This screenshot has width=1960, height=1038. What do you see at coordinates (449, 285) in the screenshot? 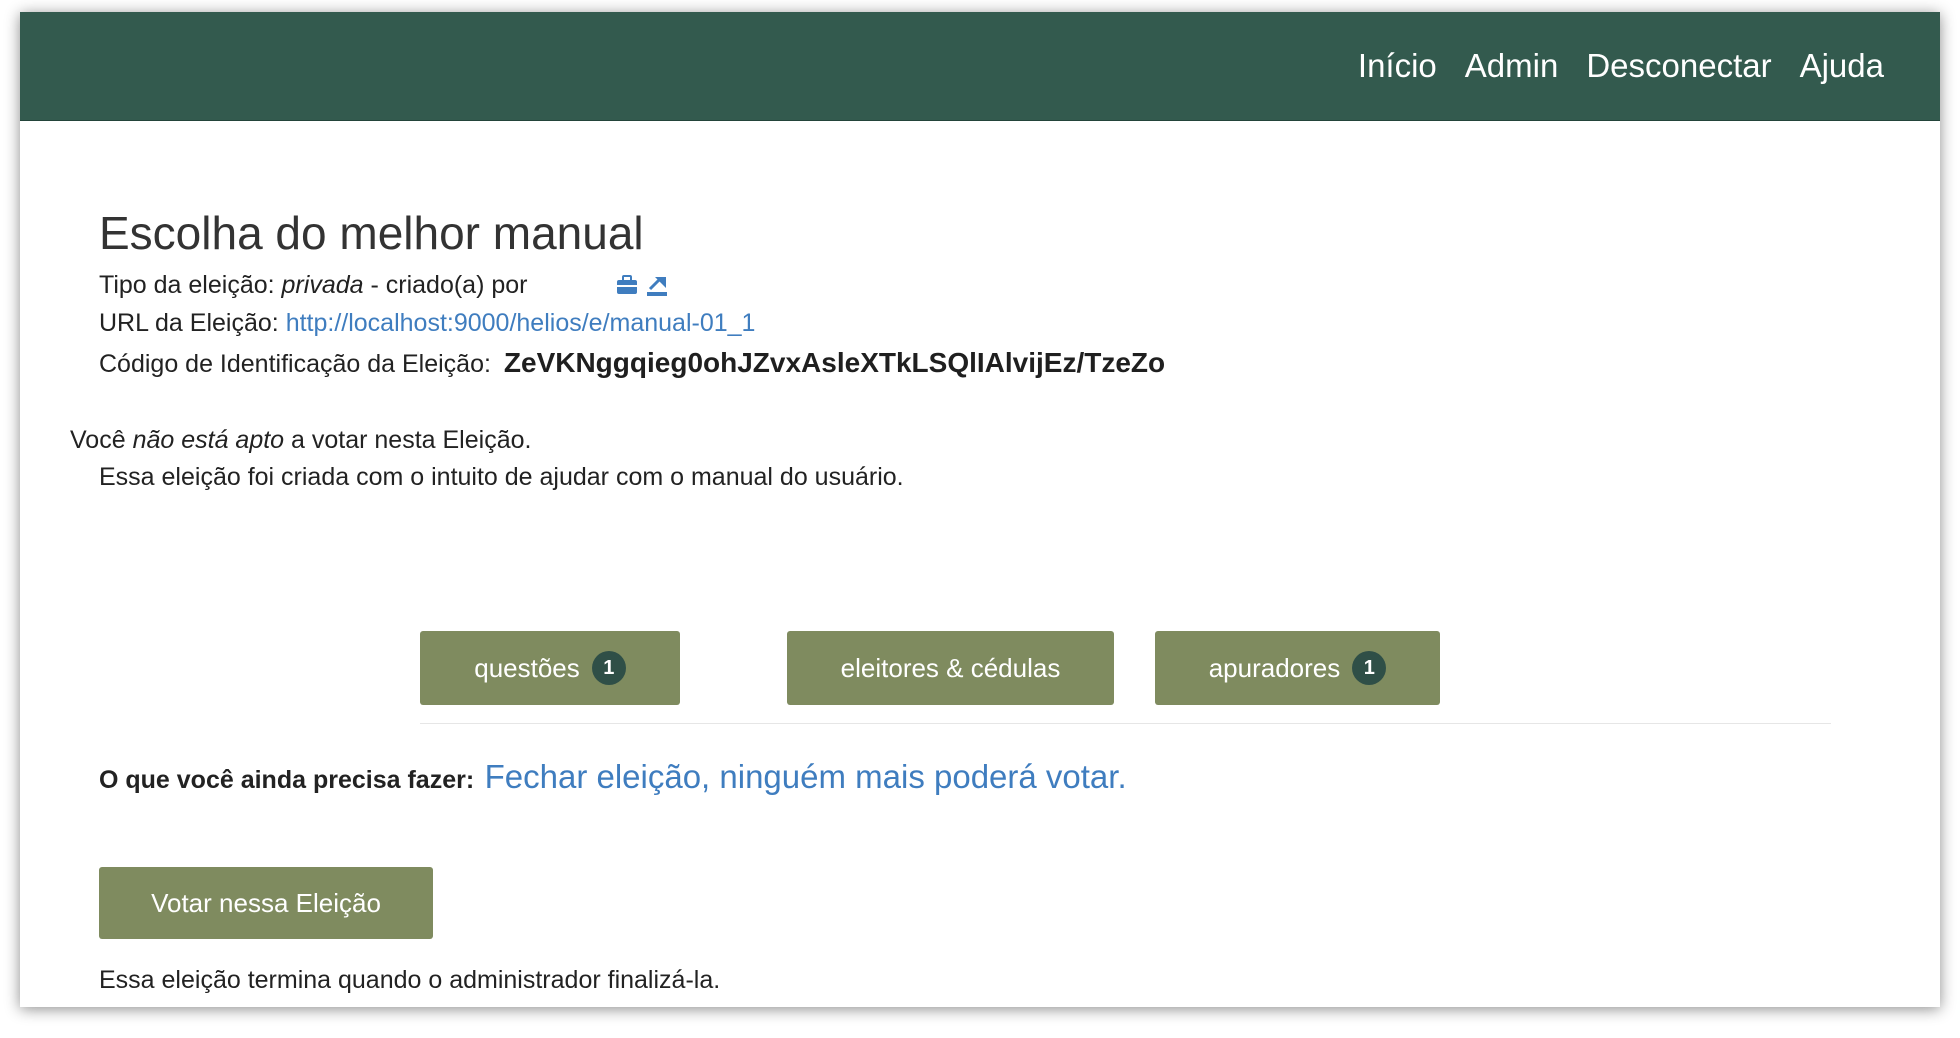
I see `created-by-text: - criado(a) por` at bounding box center [449, 285].